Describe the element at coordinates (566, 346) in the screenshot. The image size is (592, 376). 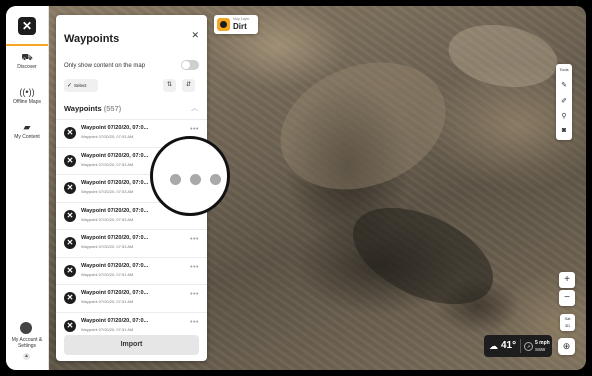
I see `locate-me-icon: ⊕` at that location.